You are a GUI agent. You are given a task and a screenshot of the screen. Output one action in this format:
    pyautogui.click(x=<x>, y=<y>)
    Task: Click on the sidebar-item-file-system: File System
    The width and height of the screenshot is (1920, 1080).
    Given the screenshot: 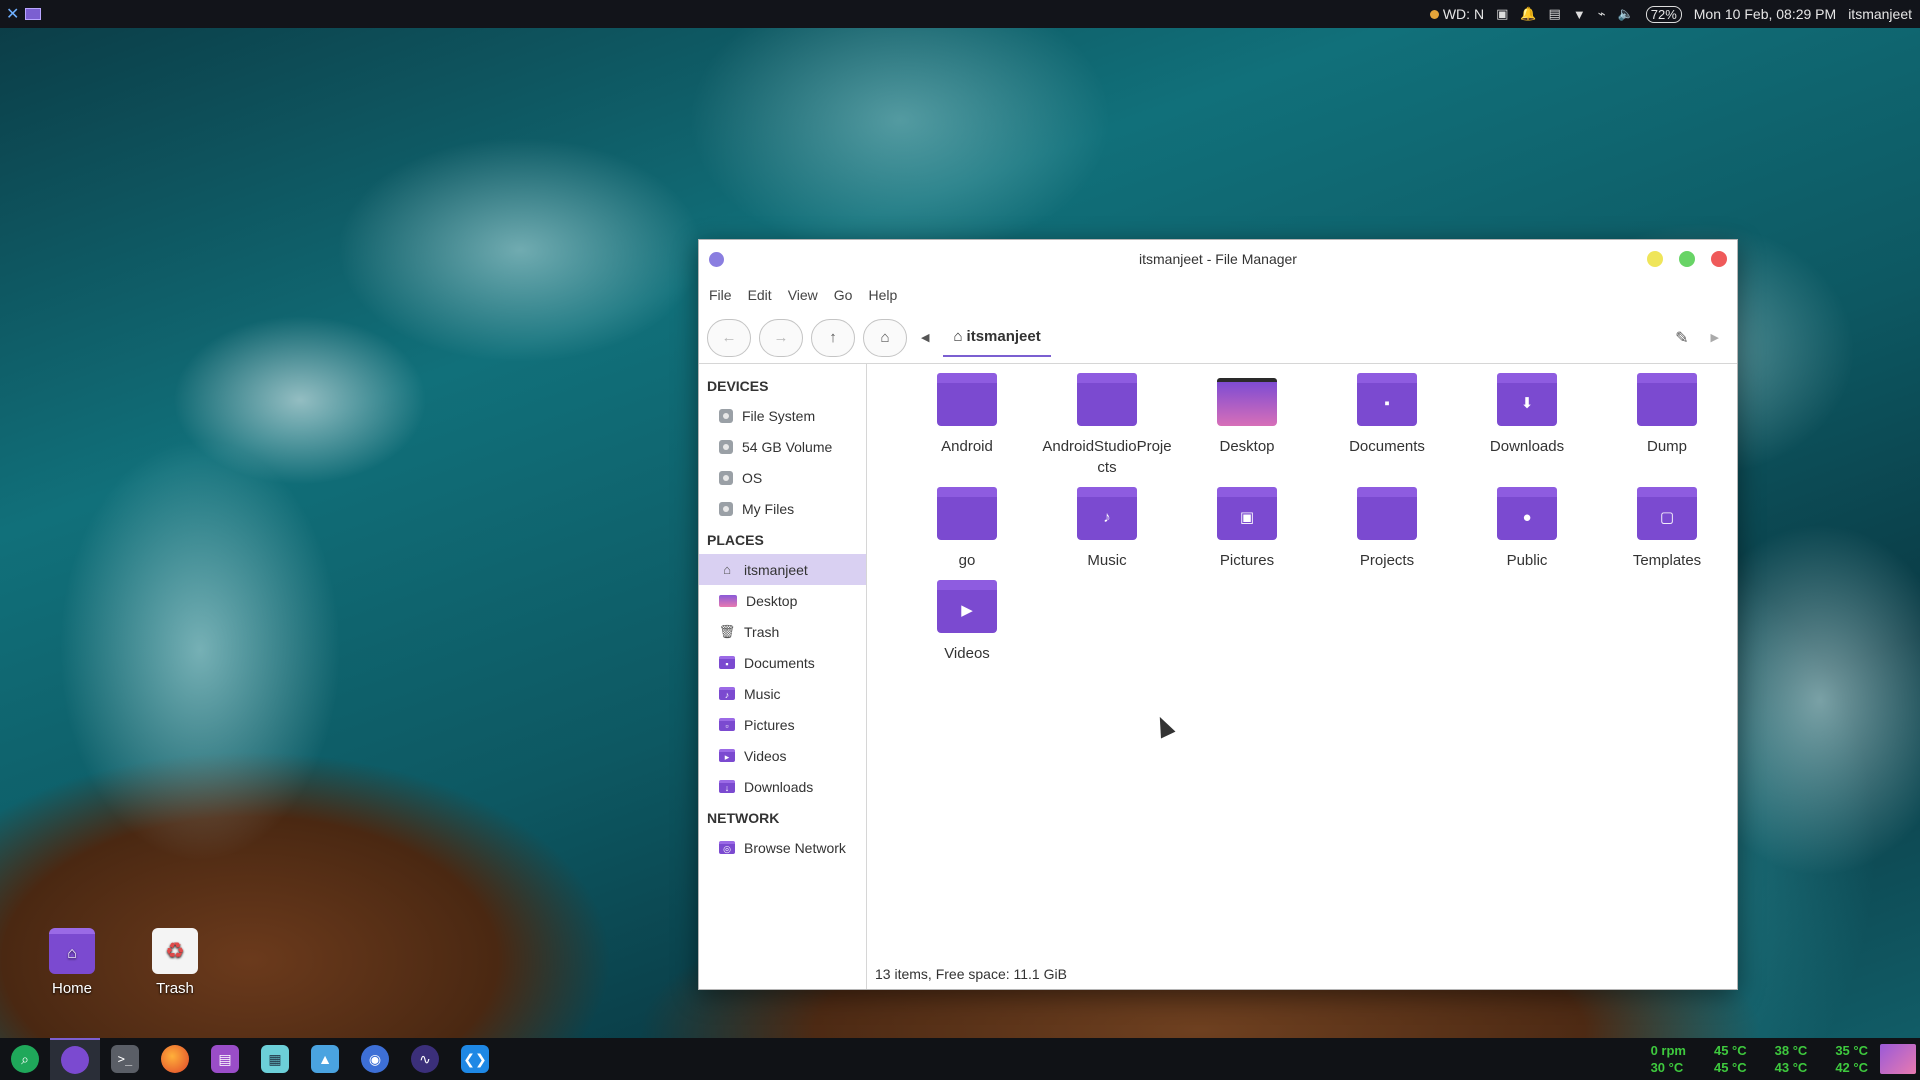 What is the action you would take?
    pyautogui.click(x=782, y=415)
    